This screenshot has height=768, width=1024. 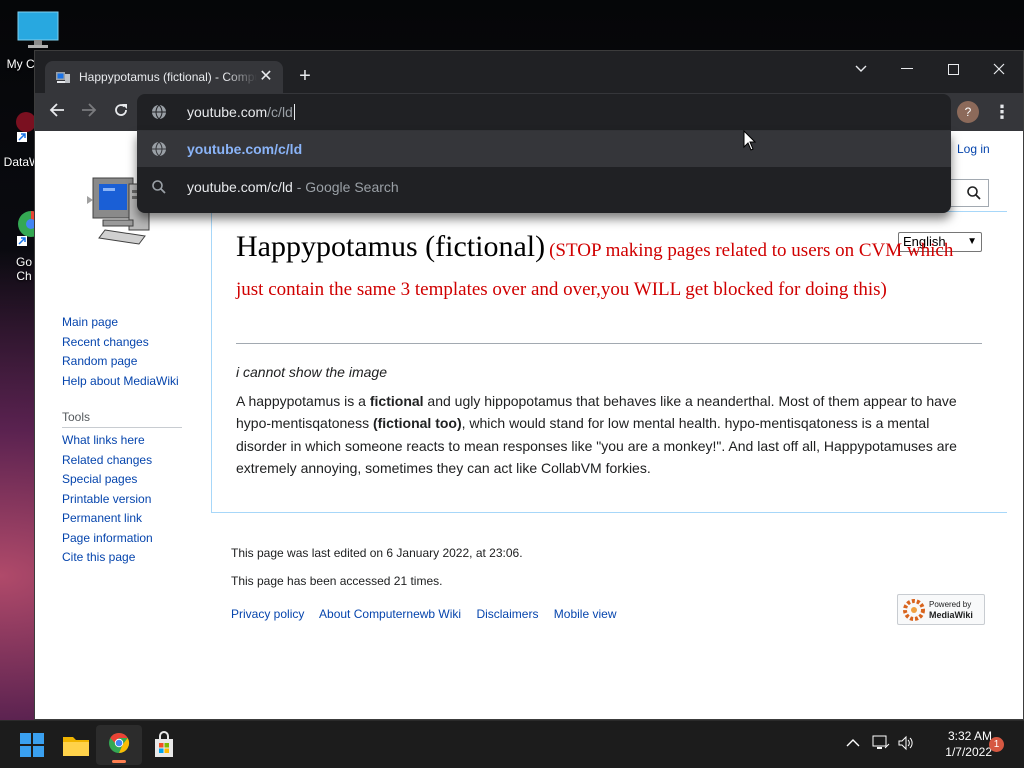 I want to click on suggestion-search-text: youtube.com/c/ld - Google Search, so click(x=293, y=187).